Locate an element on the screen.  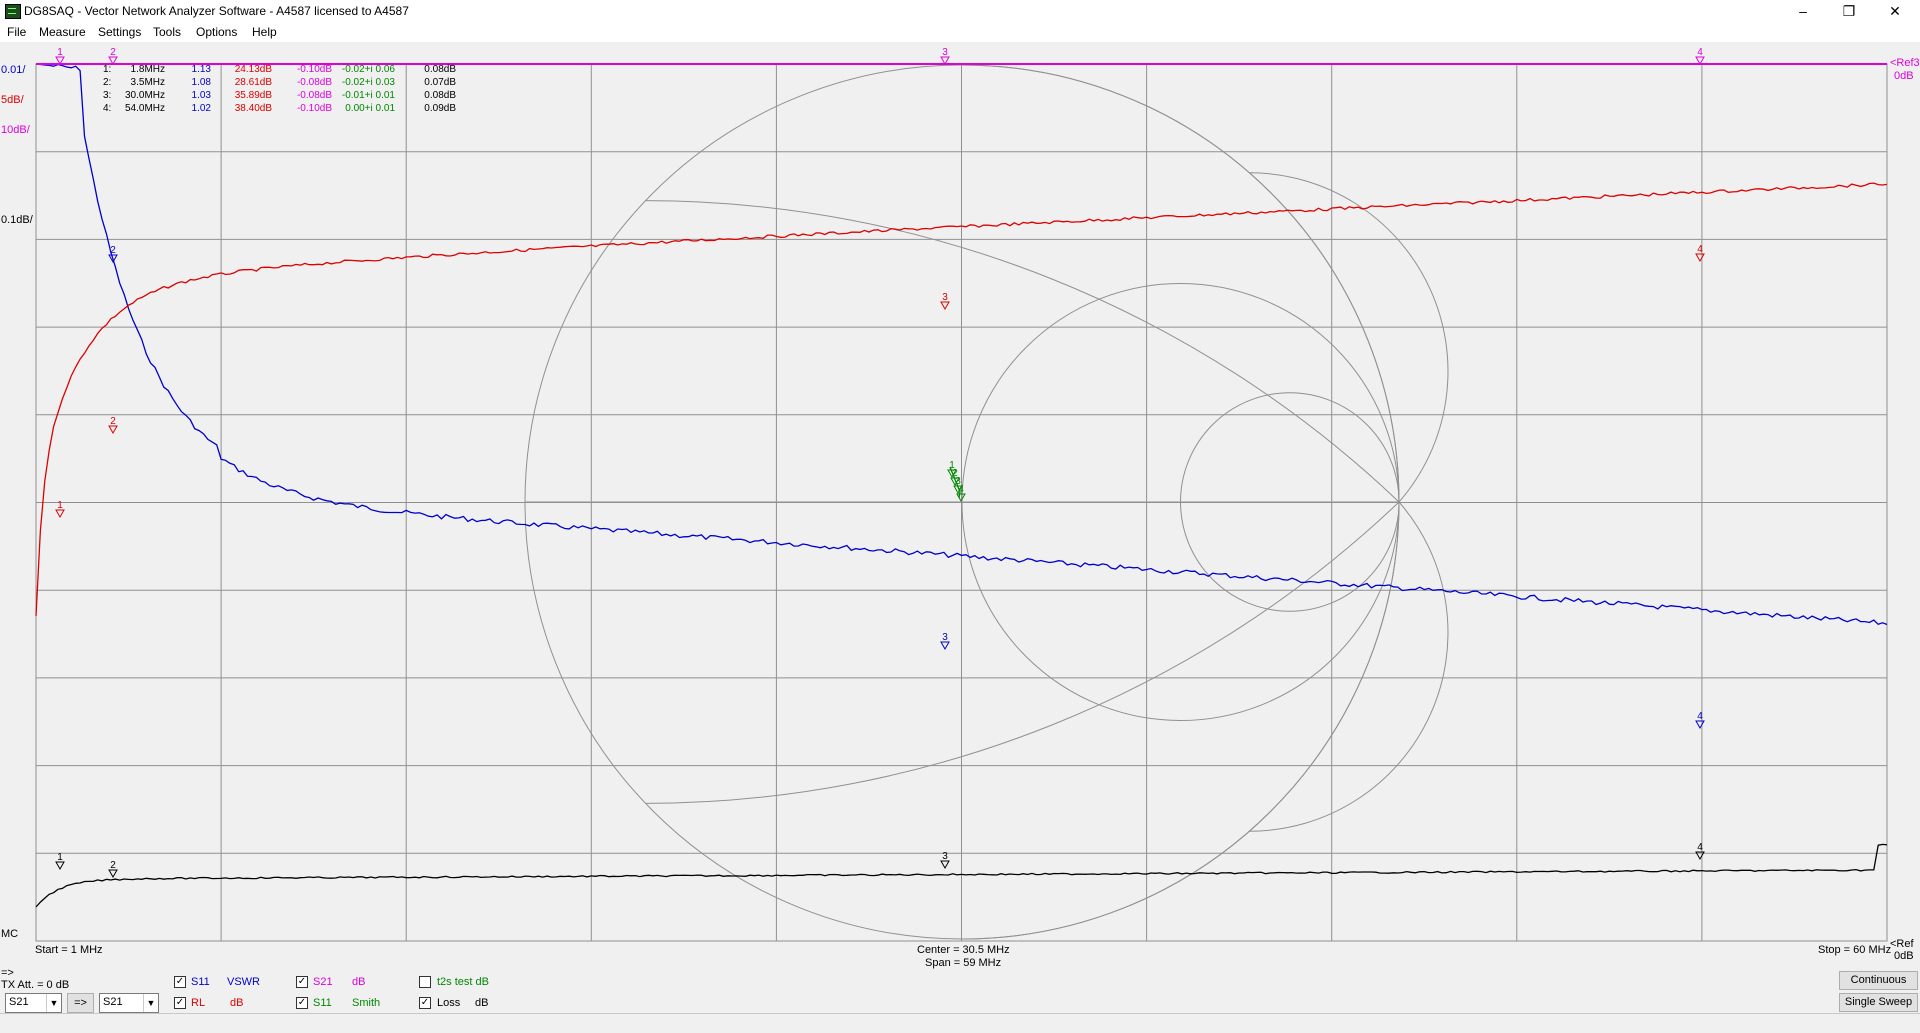
marker-idx-cell: 2: is located at coordinates (107, 82).